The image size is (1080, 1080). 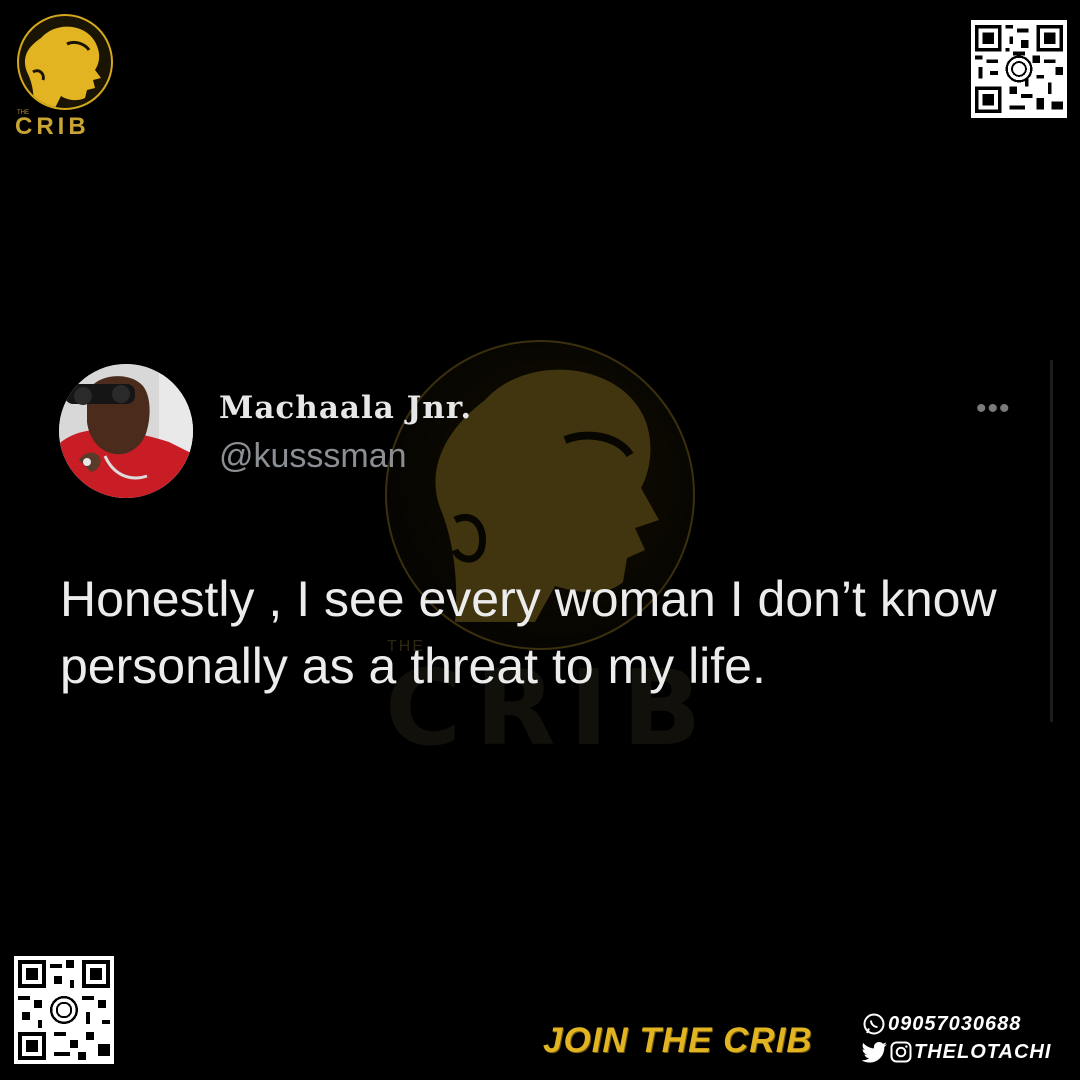 I want to click on contact-info: 09057030688 THELOTACHI, so click(x=967, y=1038).